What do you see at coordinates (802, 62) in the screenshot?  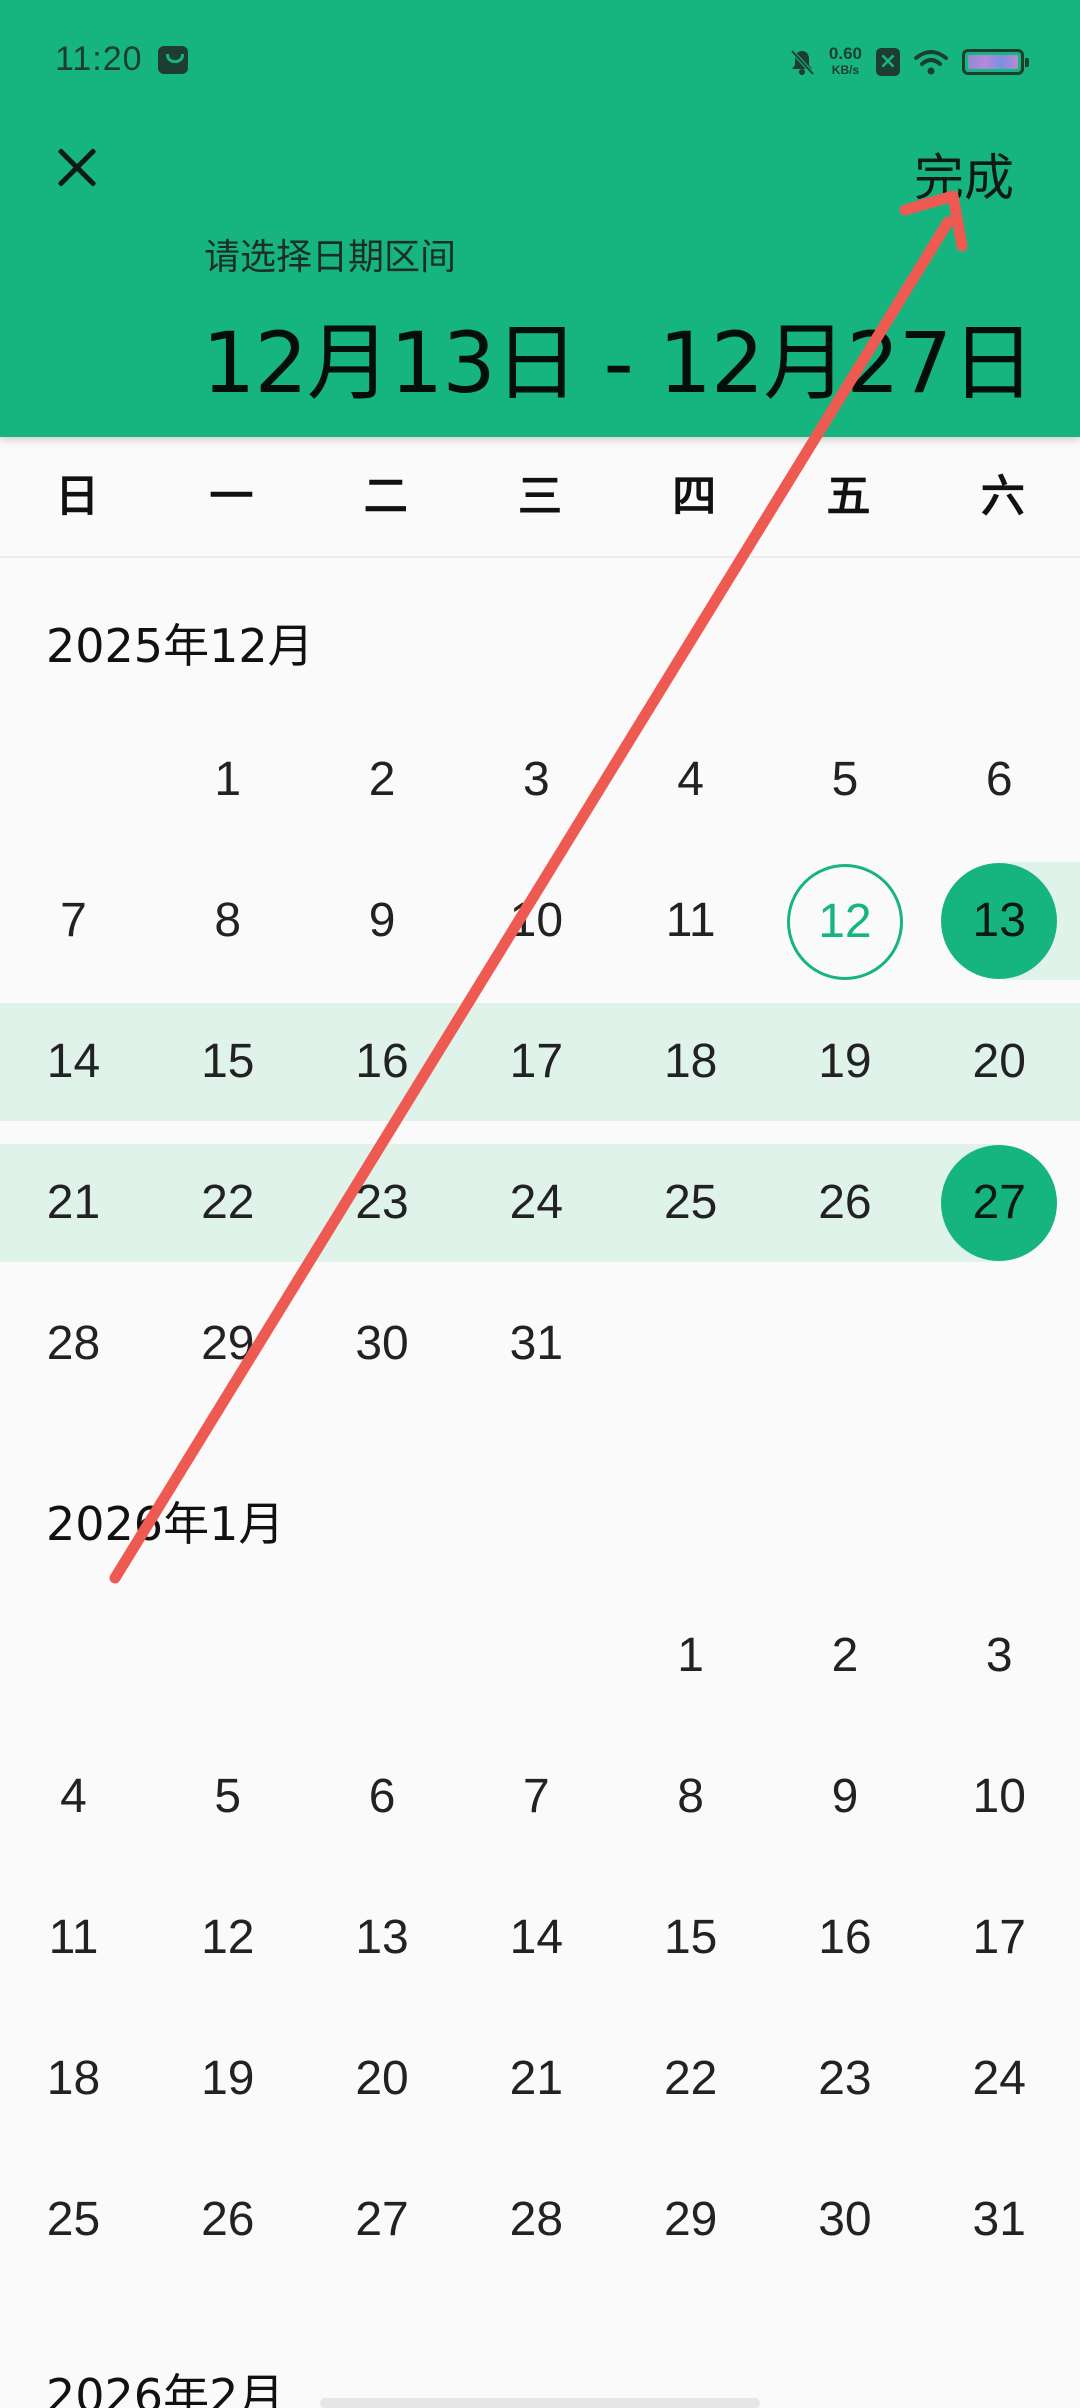 I see `bell-muted-icon` at bounding box center [802, 62].